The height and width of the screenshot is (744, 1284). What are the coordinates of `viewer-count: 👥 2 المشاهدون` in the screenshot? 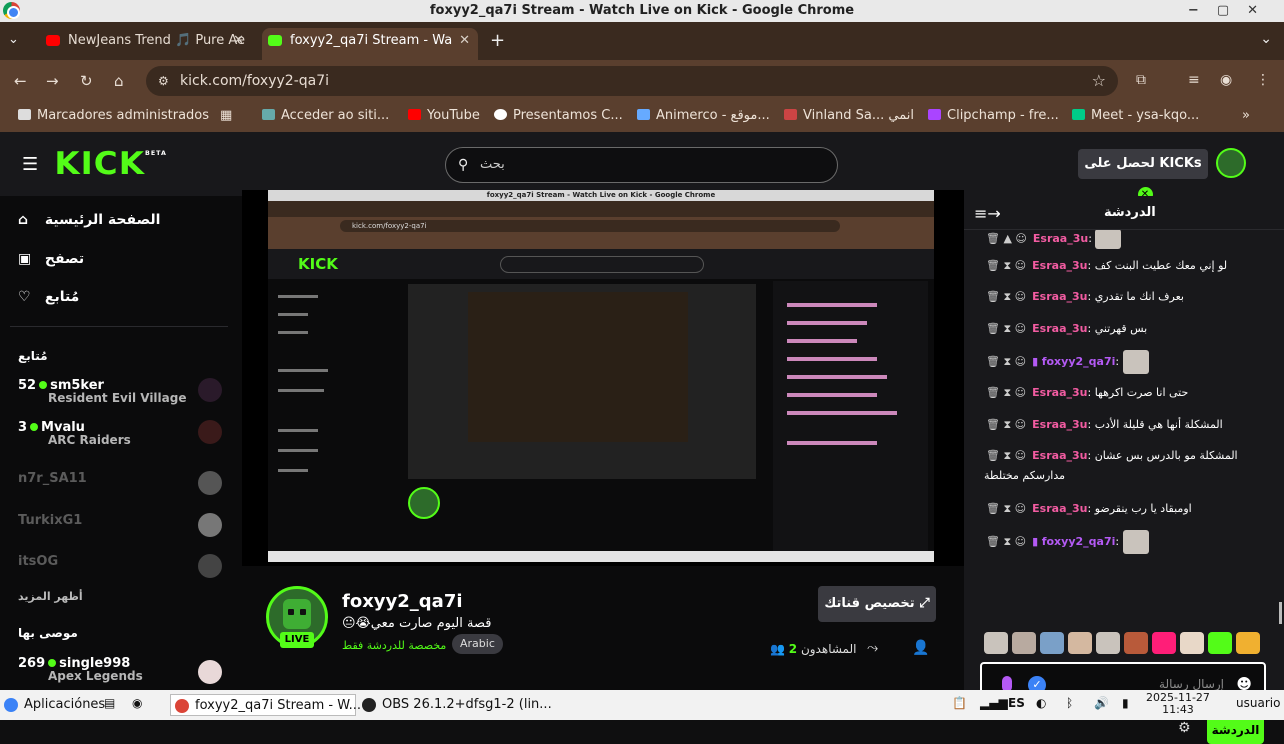 It's located at (813, 649).